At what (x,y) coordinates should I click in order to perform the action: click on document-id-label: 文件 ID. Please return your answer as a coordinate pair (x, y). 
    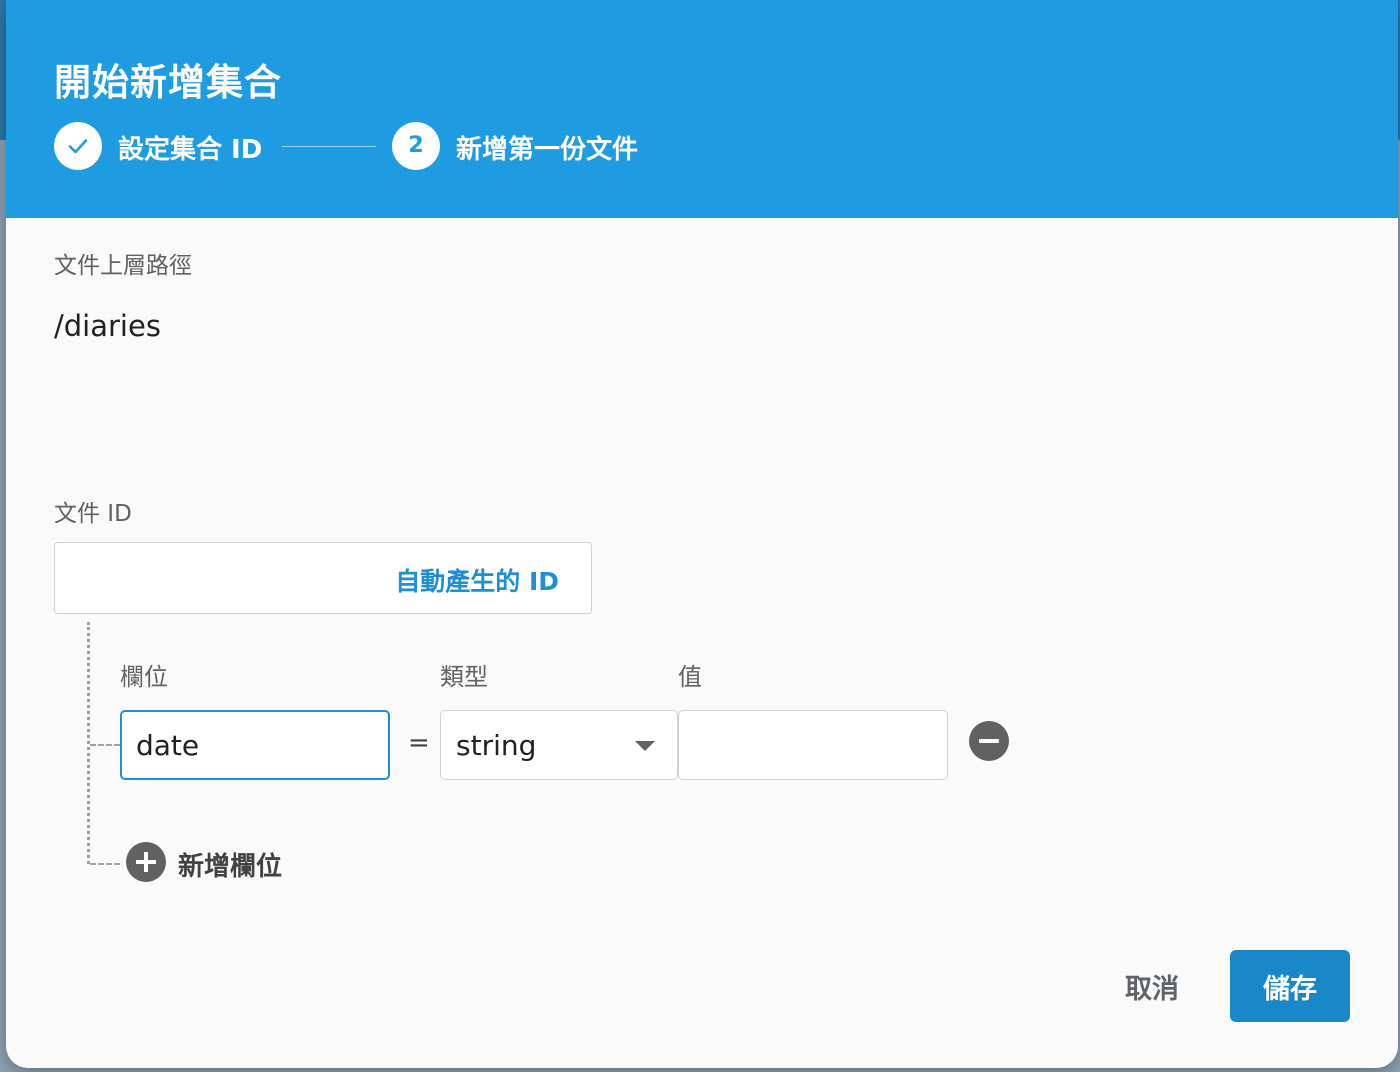
    Looking at the image, I should click on (93, 514).